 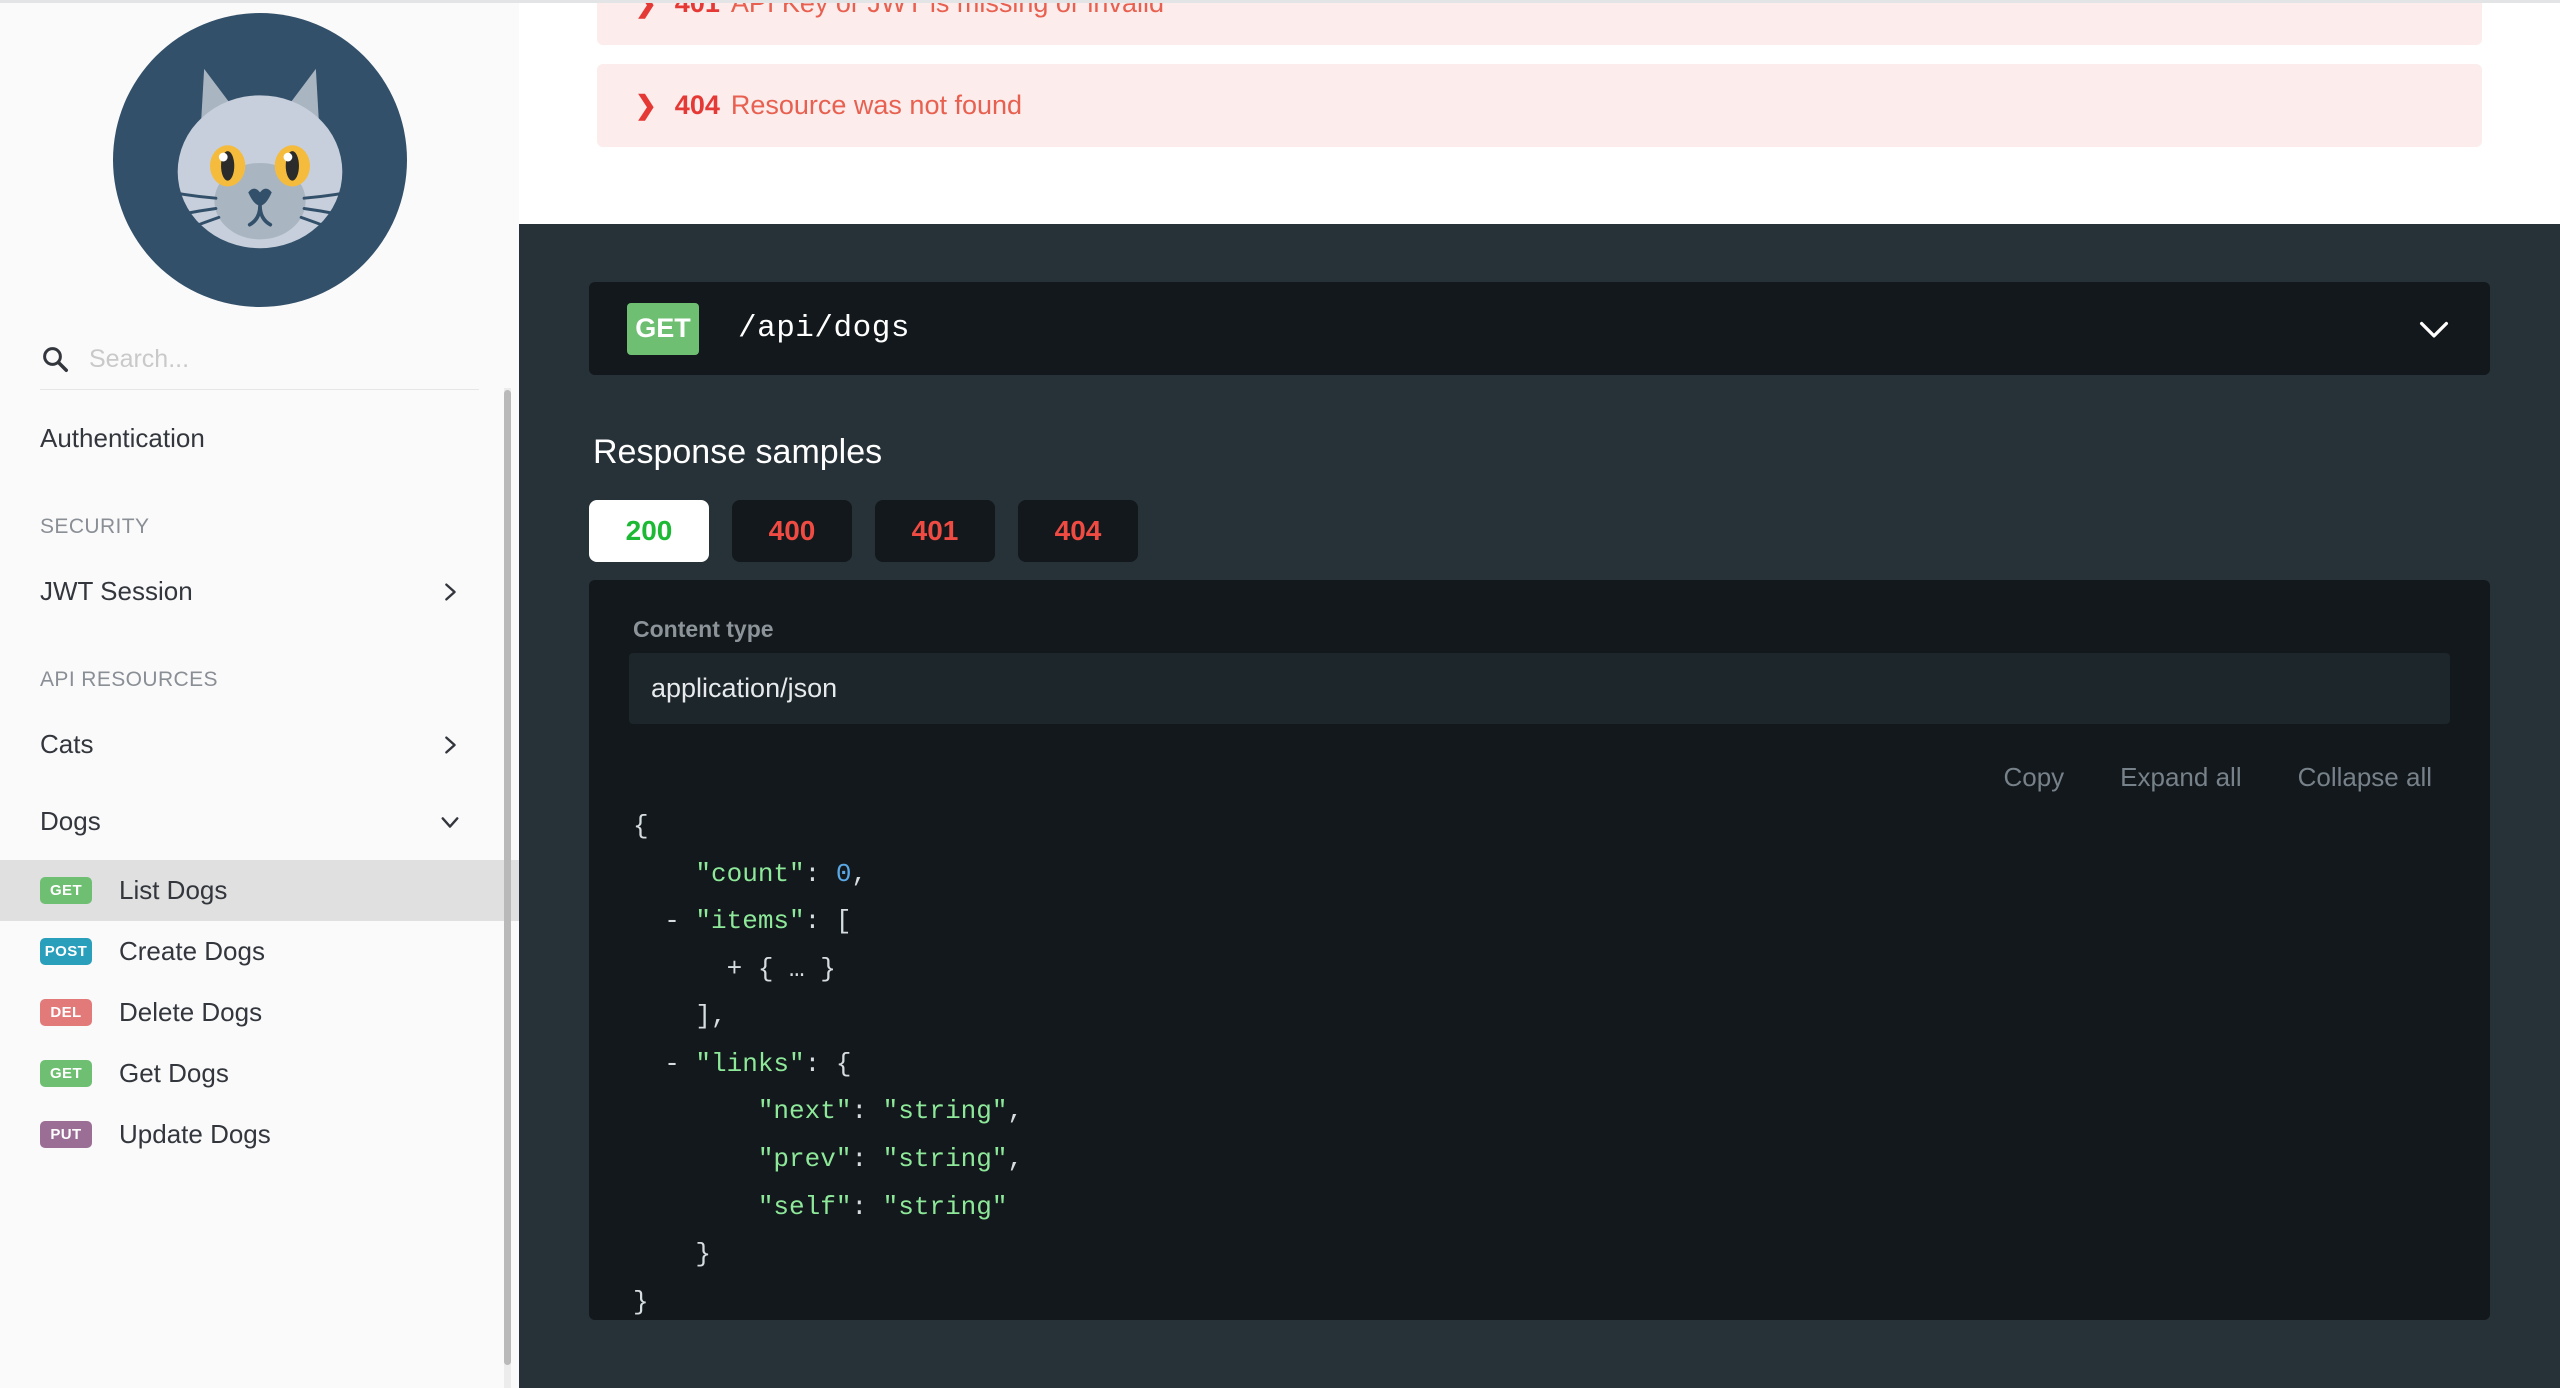 I want to click on endpoint-method-badge: GET, so click(x=663, y=328).